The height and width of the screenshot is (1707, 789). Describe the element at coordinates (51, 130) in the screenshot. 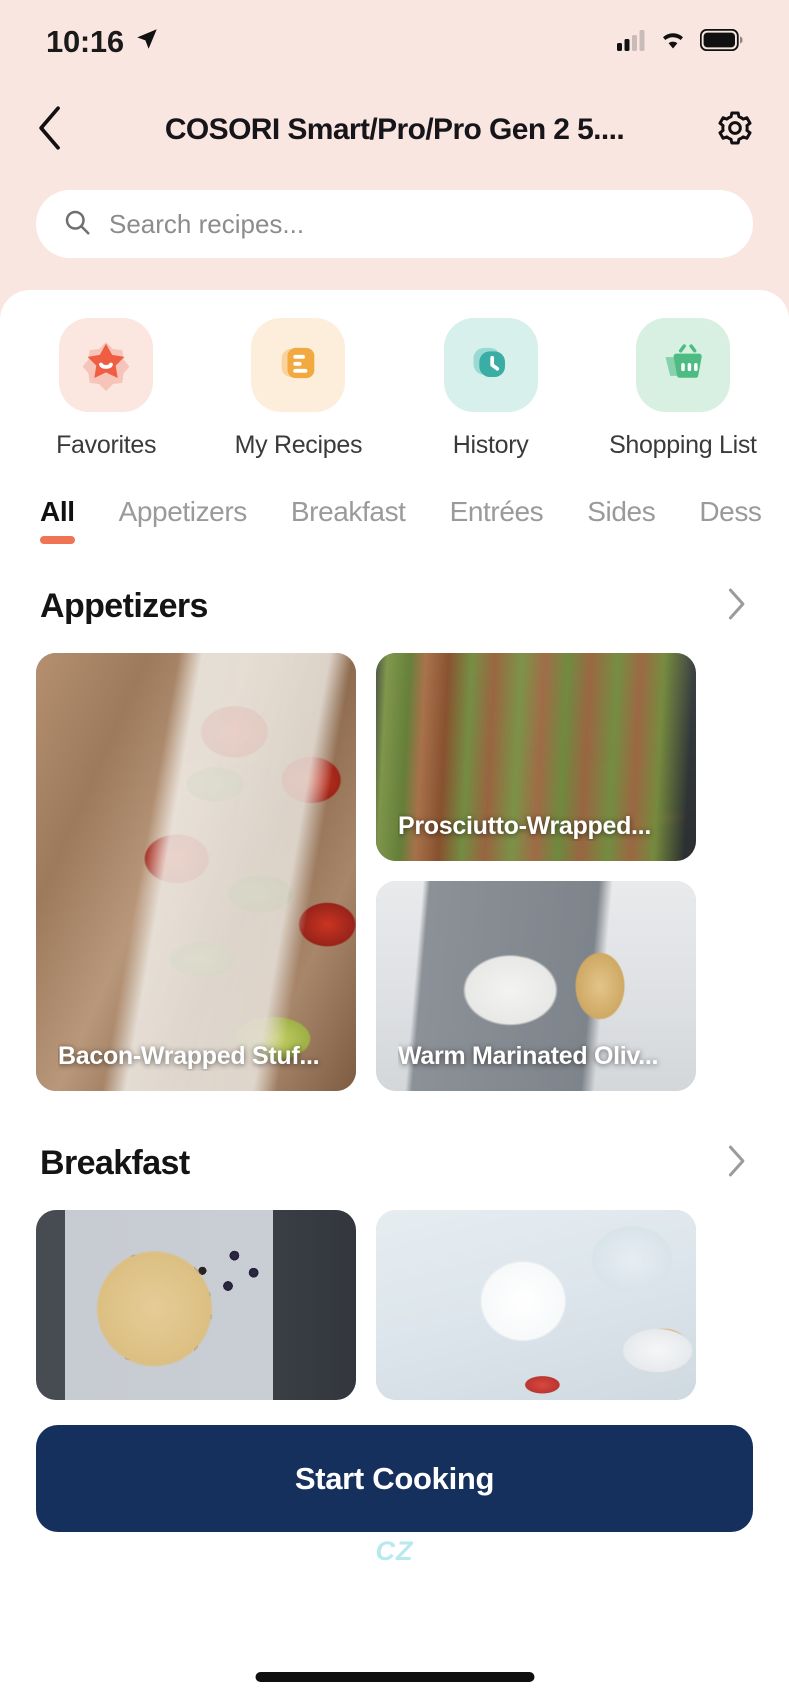

I see `chevron-left-icon` at that location.